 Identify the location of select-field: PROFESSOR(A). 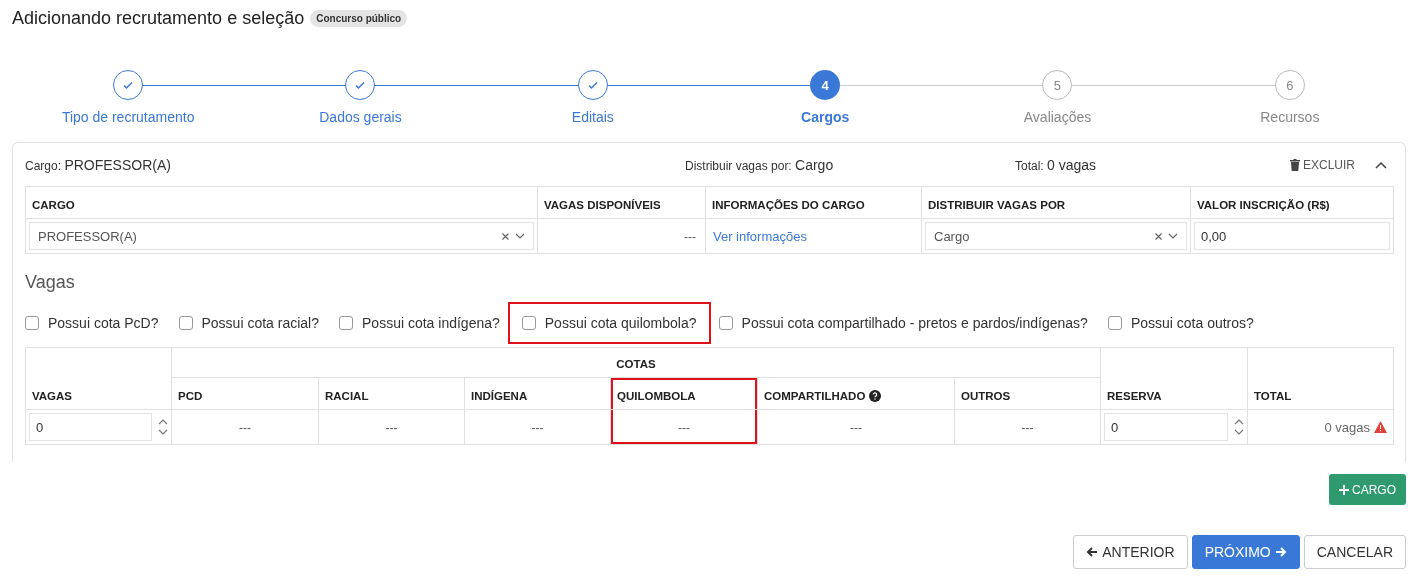
(281, 236).